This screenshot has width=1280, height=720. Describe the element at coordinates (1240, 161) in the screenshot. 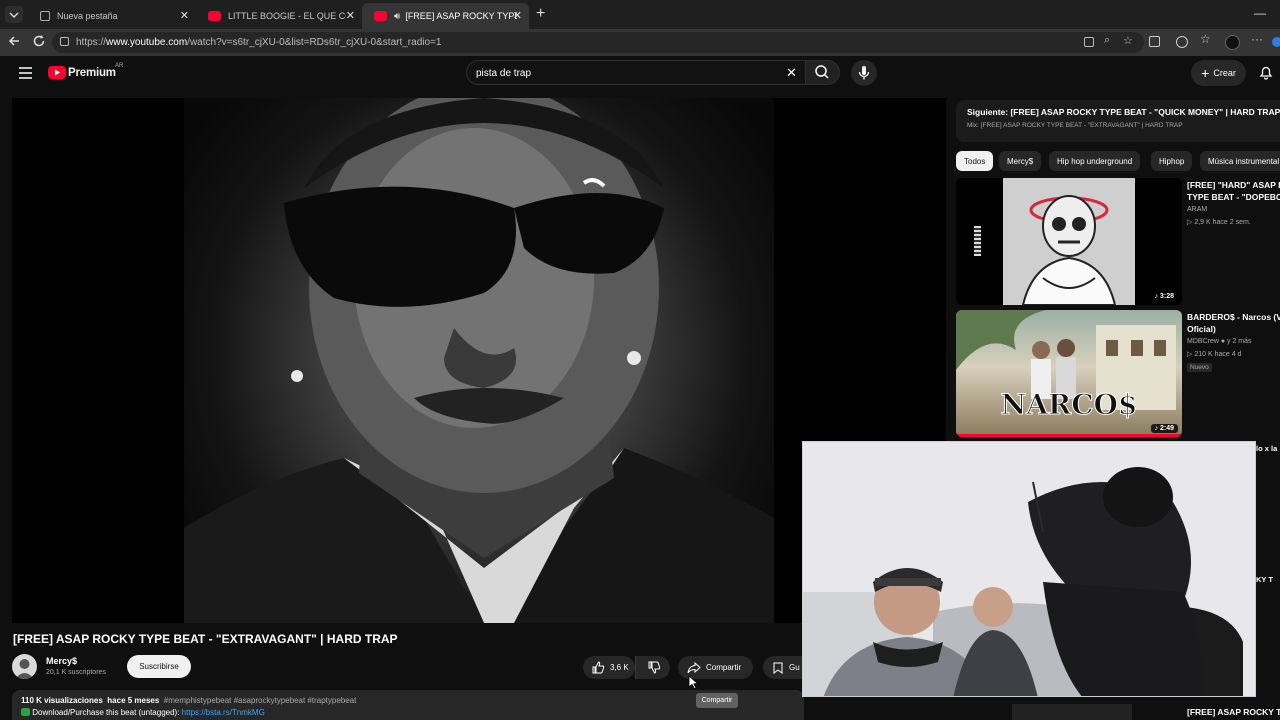

I see `chip-musica-instrumental: Música instrumental` at that location.